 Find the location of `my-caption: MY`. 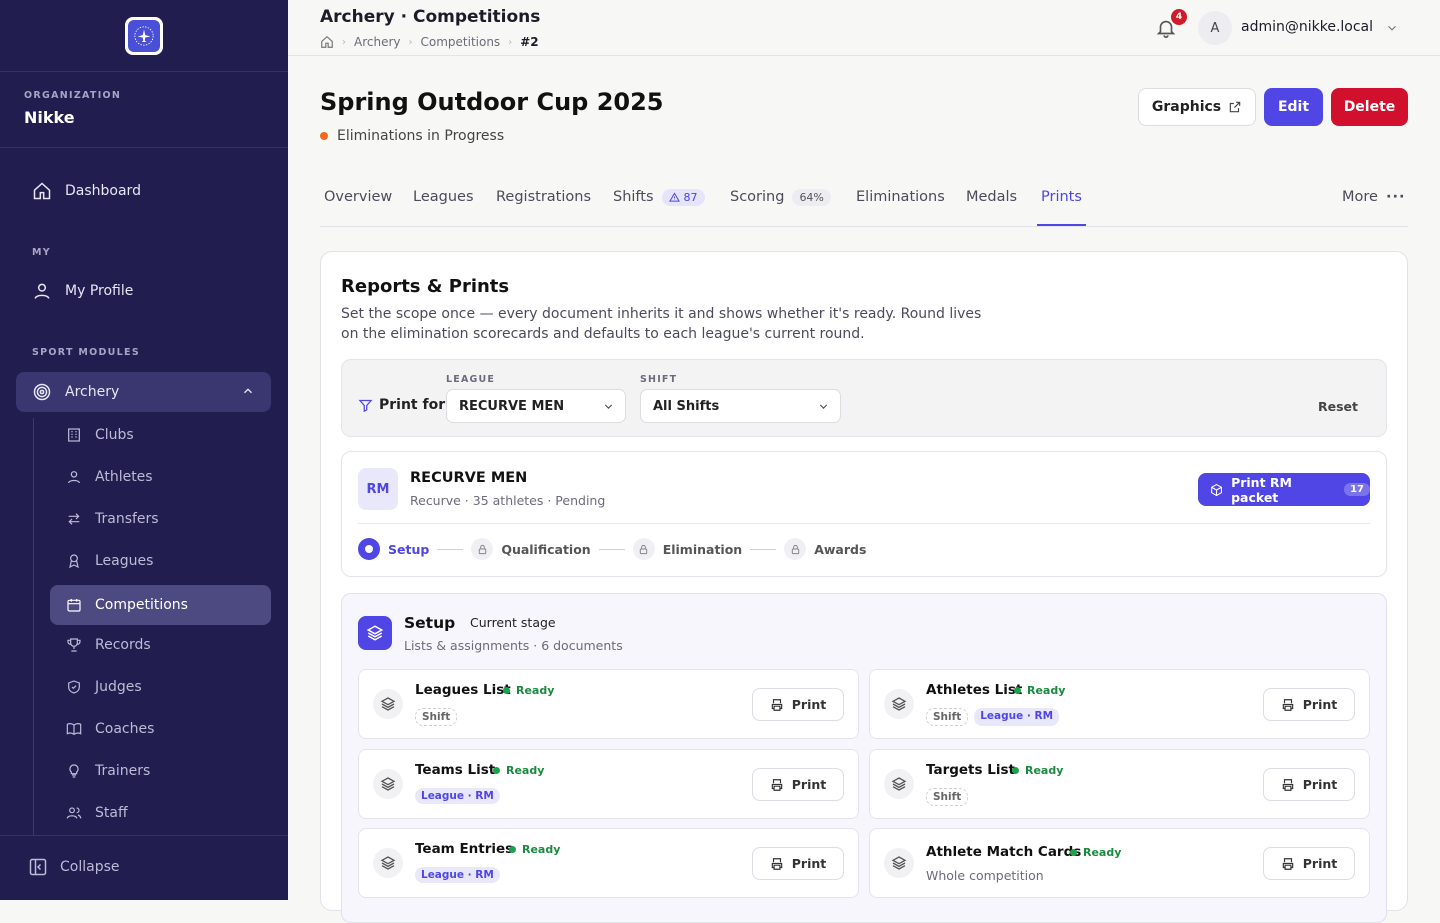

my-caption: MY is located at coordinates (41, 252).